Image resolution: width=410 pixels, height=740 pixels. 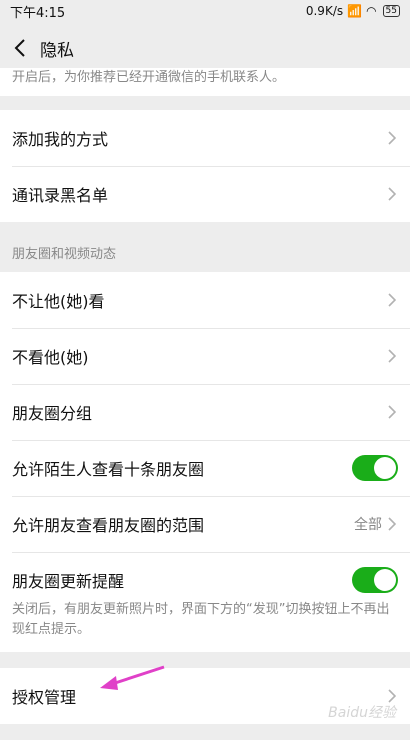 I want to click on row-allow-strangers-ten-posts: 允许陌生人查看十条朋友圈, so click(x=205, y=468).